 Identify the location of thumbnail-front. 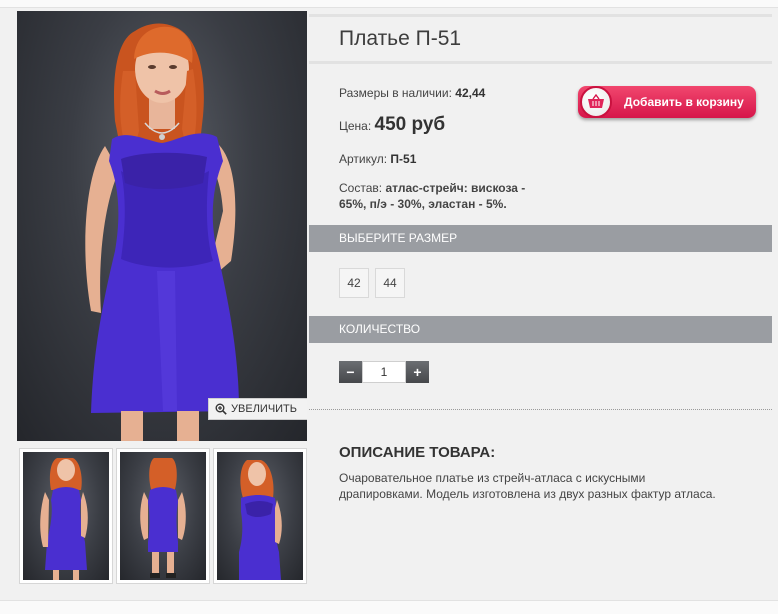
(66, 516).